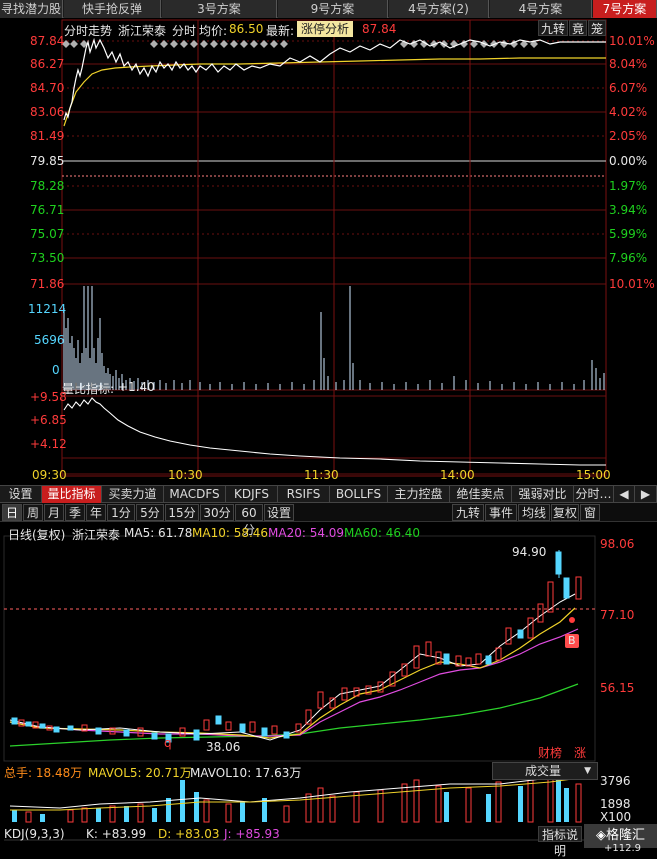  Describe the element at coordinates (54, 512) in the screenshot. I see `period-month-tab: 月` at that location.